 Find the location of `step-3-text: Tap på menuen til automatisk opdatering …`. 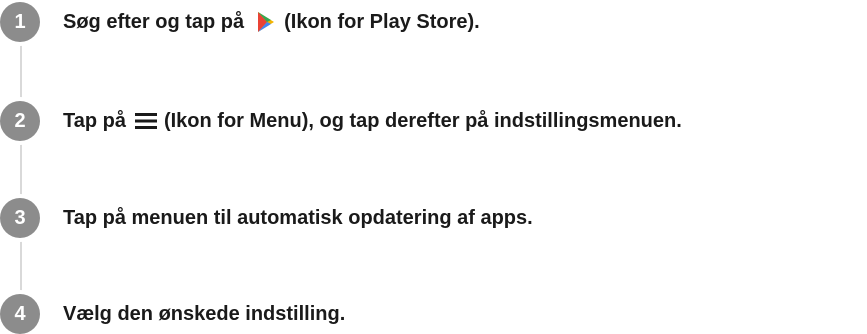

step-3-text: Tap på menuen til automatisk opdatering … is located at coordinates (298, 217).